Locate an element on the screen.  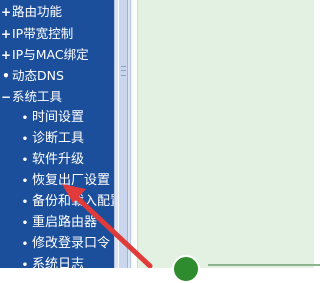
nav-item-time-settings: • 时间设置 is located at coordinates (51, 118).